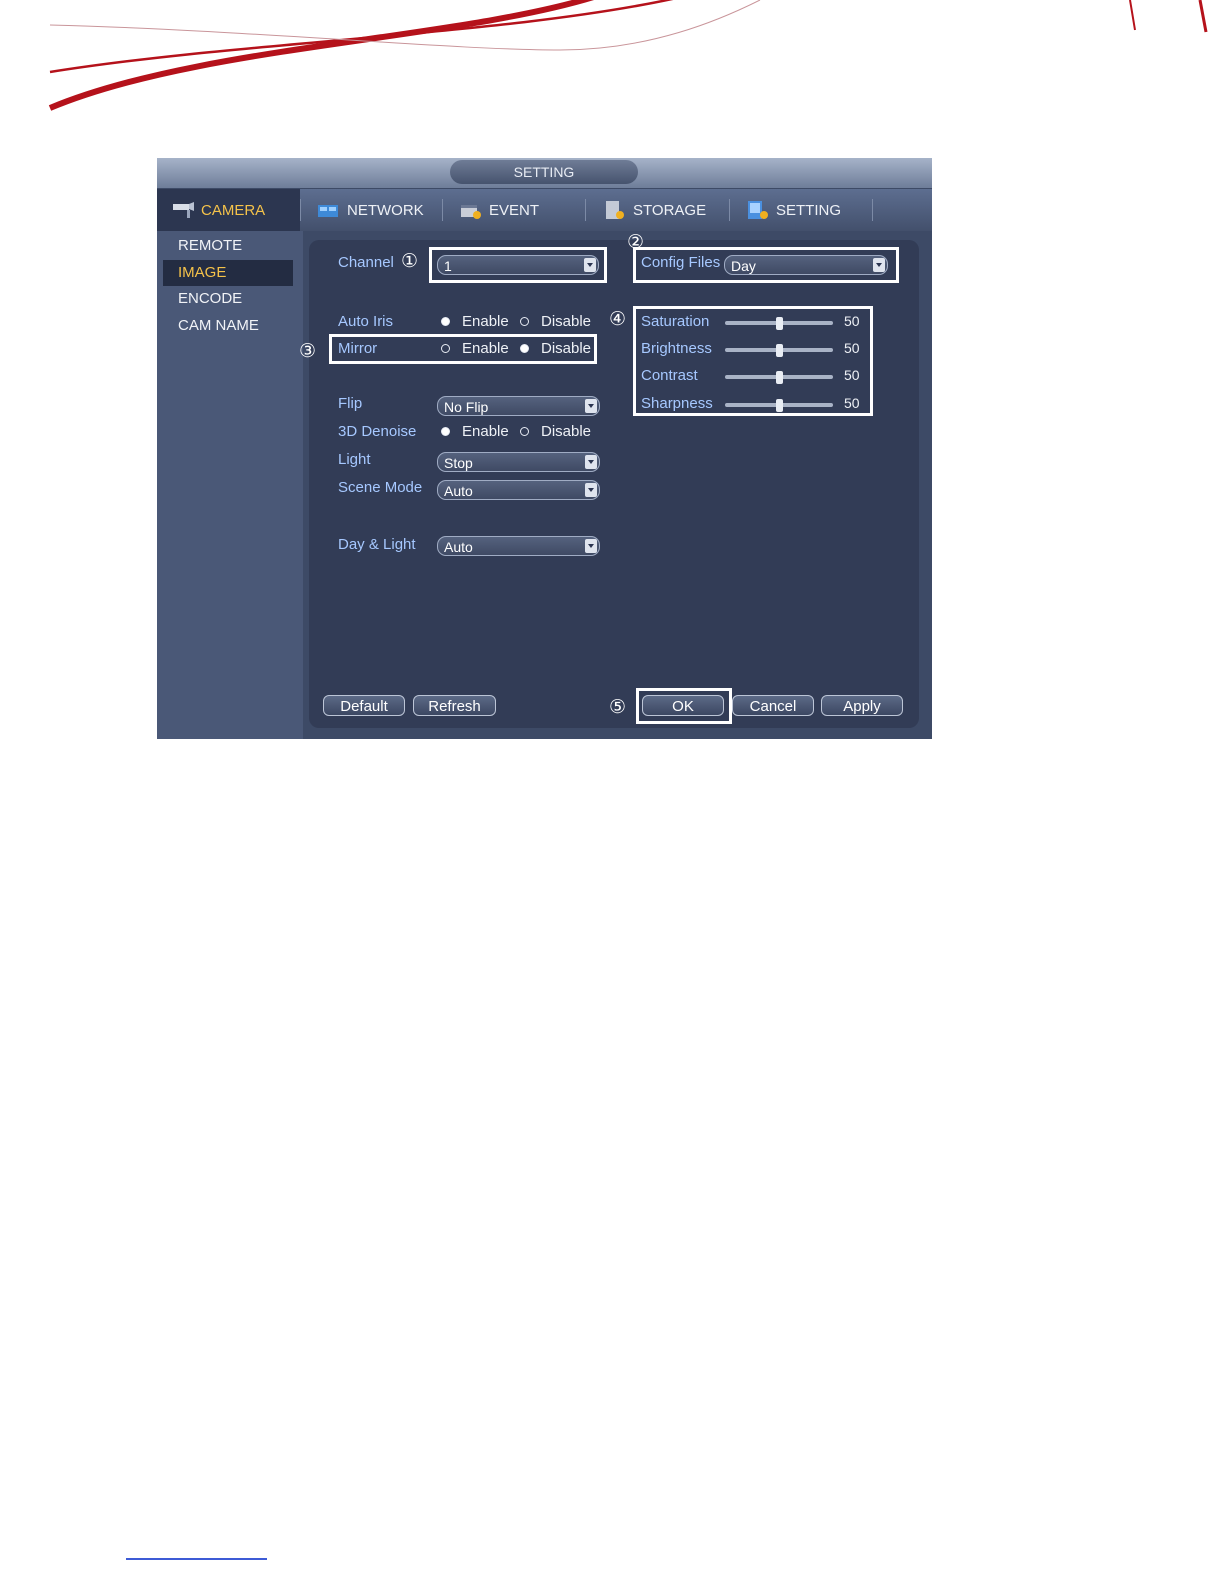  I want to click on light-select: Stop, so click(518, 462).